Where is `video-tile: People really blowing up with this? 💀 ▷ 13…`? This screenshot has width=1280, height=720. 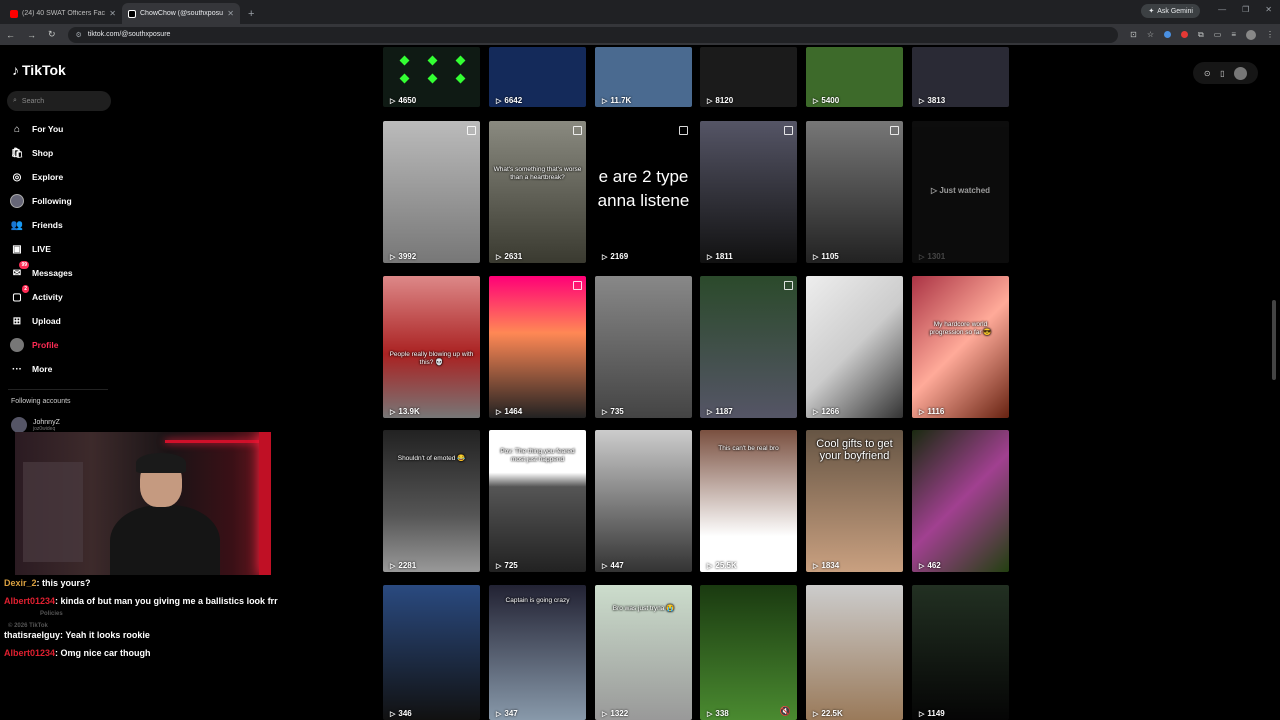
video-tile: People really blowing up with this? 💀 ▷ 13… is located at coordinates (431, 347).